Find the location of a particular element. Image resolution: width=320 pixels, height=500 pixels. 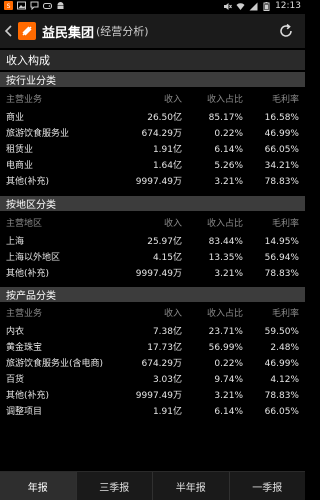

table-cell: 78.83% is located at coordinates (281, 396).